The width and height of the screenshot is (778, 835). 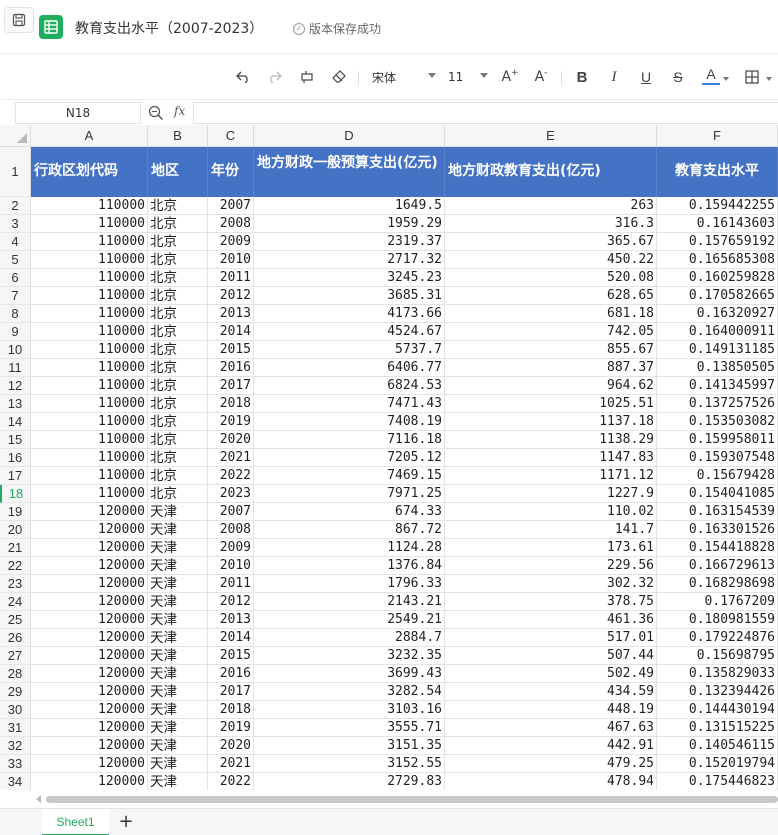 What do you see at coordinates (15, 172) in the screenshot?
I see `row-header: 1` at bounding box center [15, 172].